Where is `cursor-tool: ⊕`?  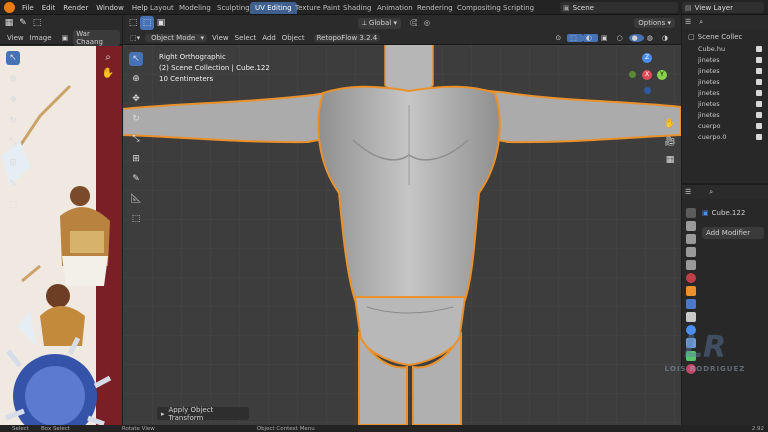 cursor-tool: ⊕ is located at coordinates (13, 79).